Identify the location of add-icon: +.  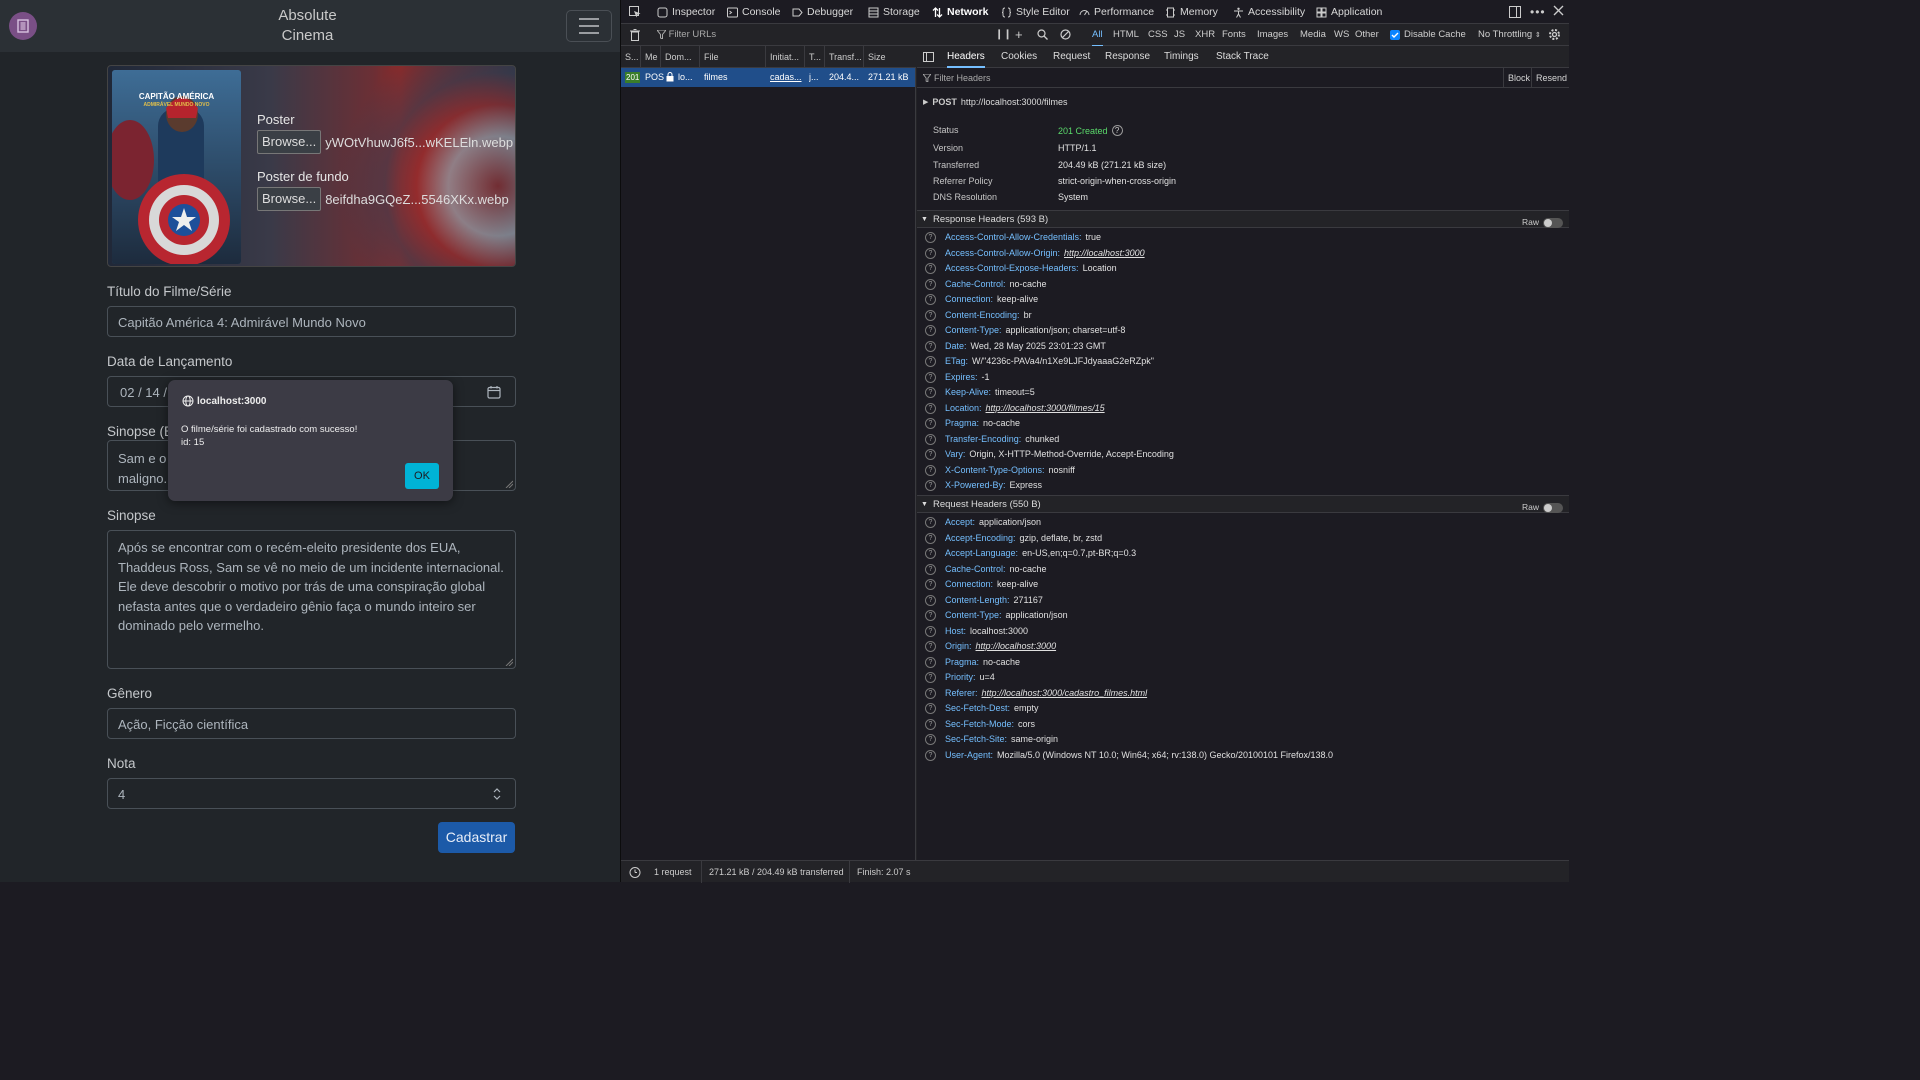
(1019, 34).